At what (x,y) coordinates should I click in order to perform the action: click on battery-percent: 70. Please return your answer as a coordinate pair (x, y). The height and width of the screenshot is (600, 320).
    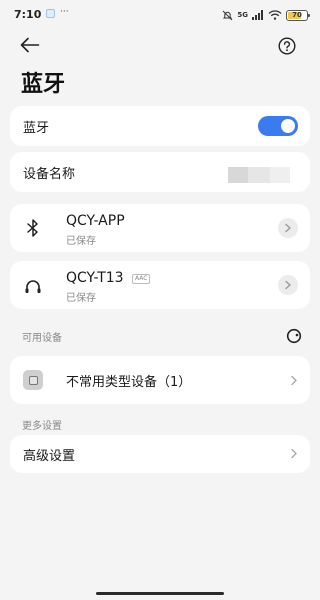
    Looking at the image, I should click on (297, 14).